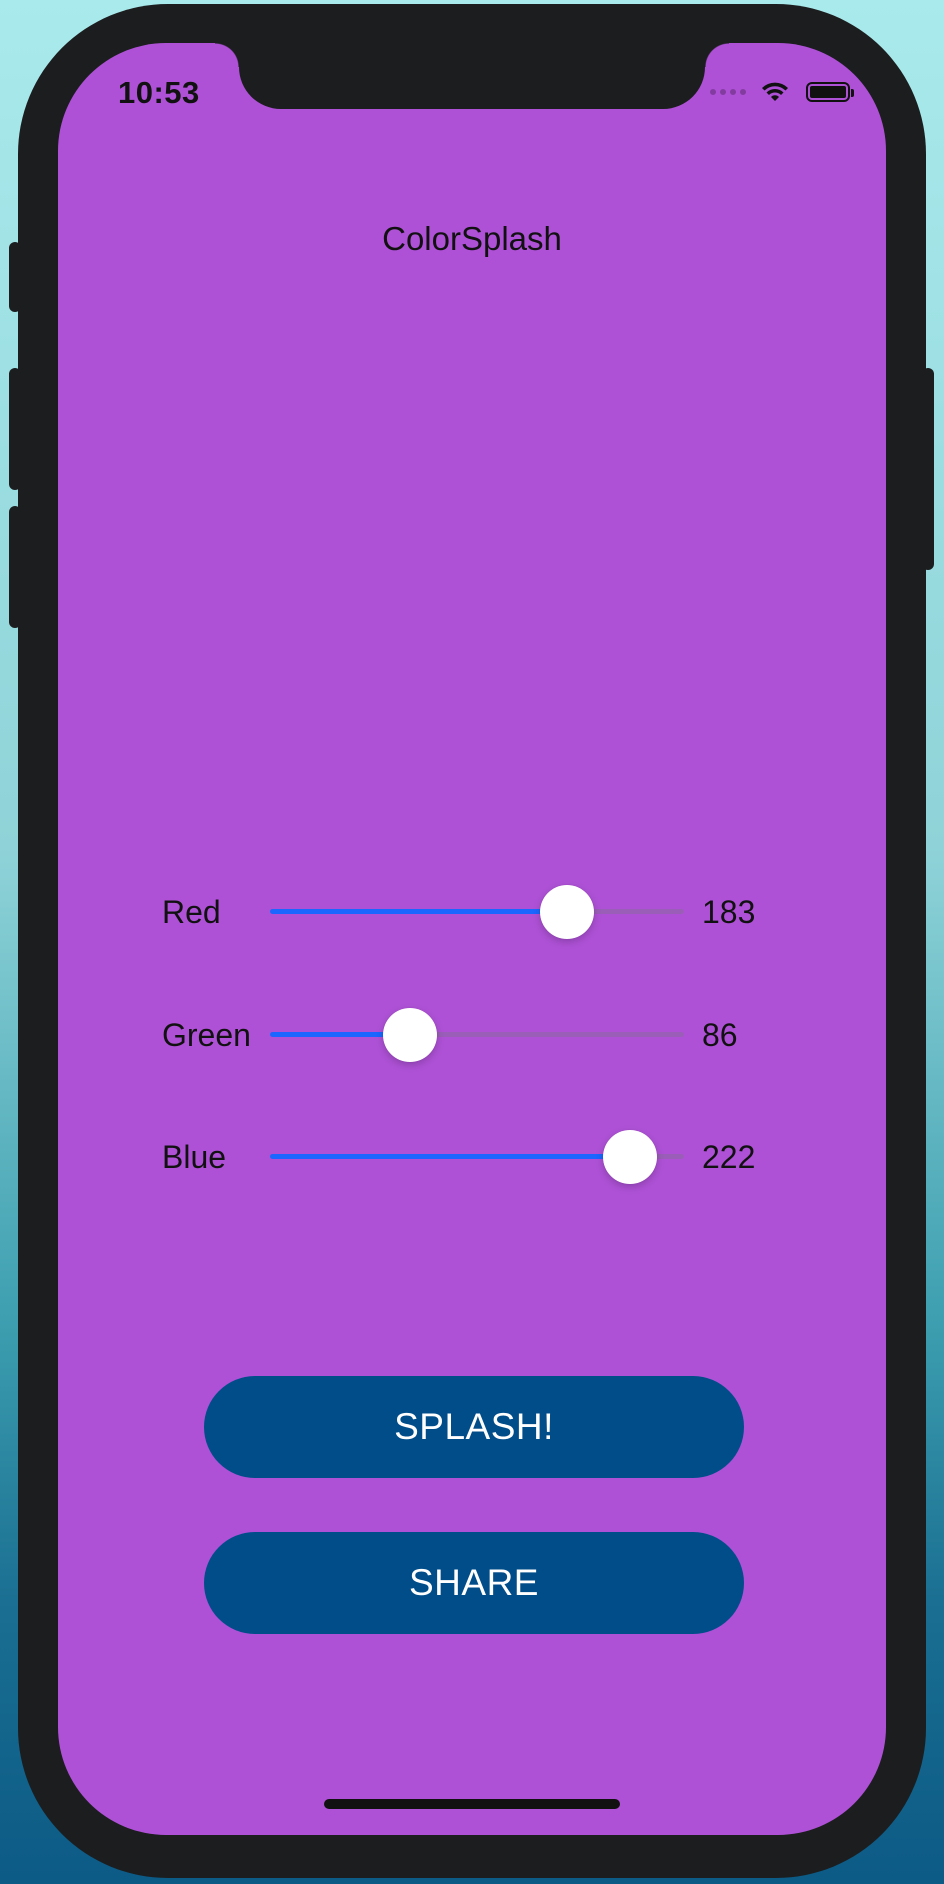 This screenshot has width=944, height=1884. Describe the element at coordinates (474, 1583) in the screenshot. I see `share-button: SHARE` at that location.